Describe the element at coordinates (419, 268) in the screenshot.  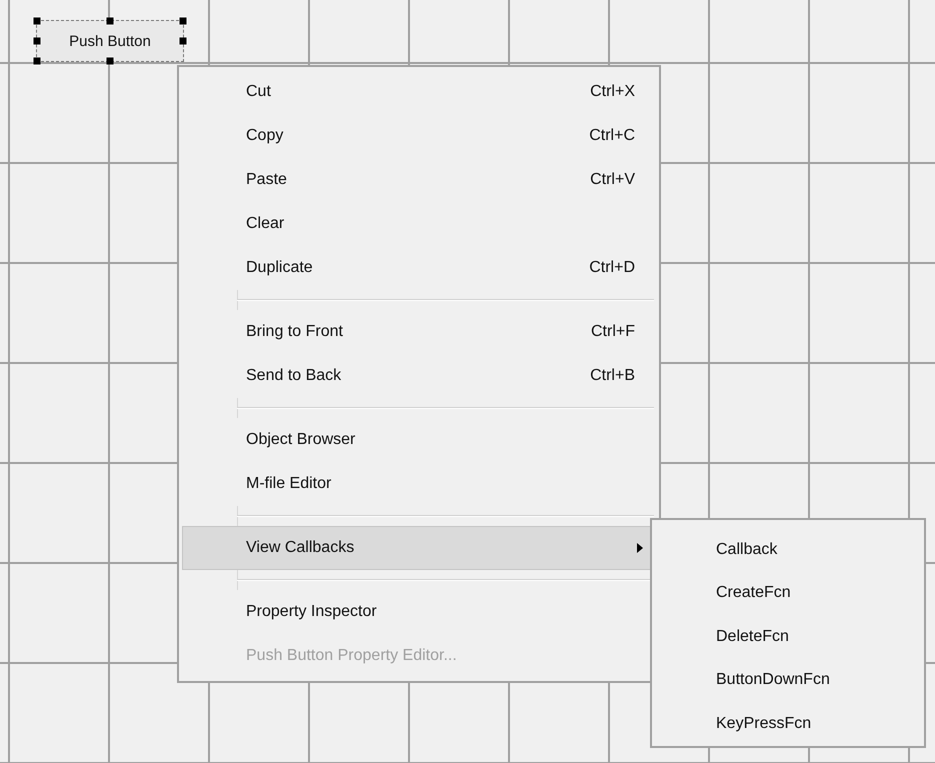
I see `menu-item: Duplicate Ctrl+D` at that location.